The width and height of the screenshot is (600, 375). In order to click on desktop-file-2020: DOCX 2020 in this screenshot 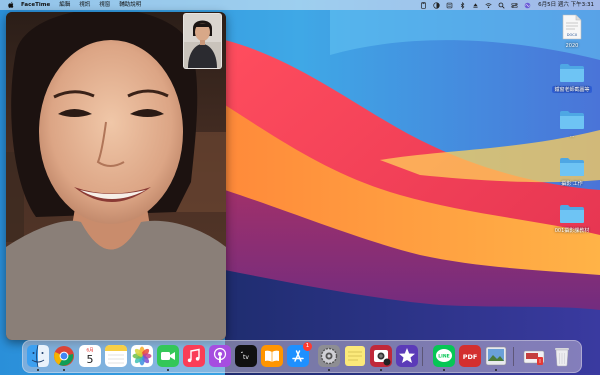, I will do `click(572, 31)`.